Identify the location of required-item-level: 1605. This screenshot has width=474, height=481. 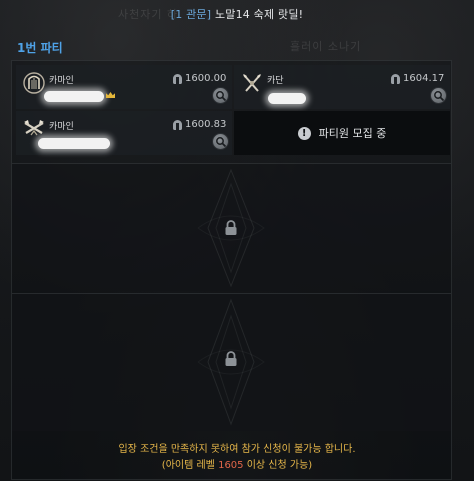
(231, 465).